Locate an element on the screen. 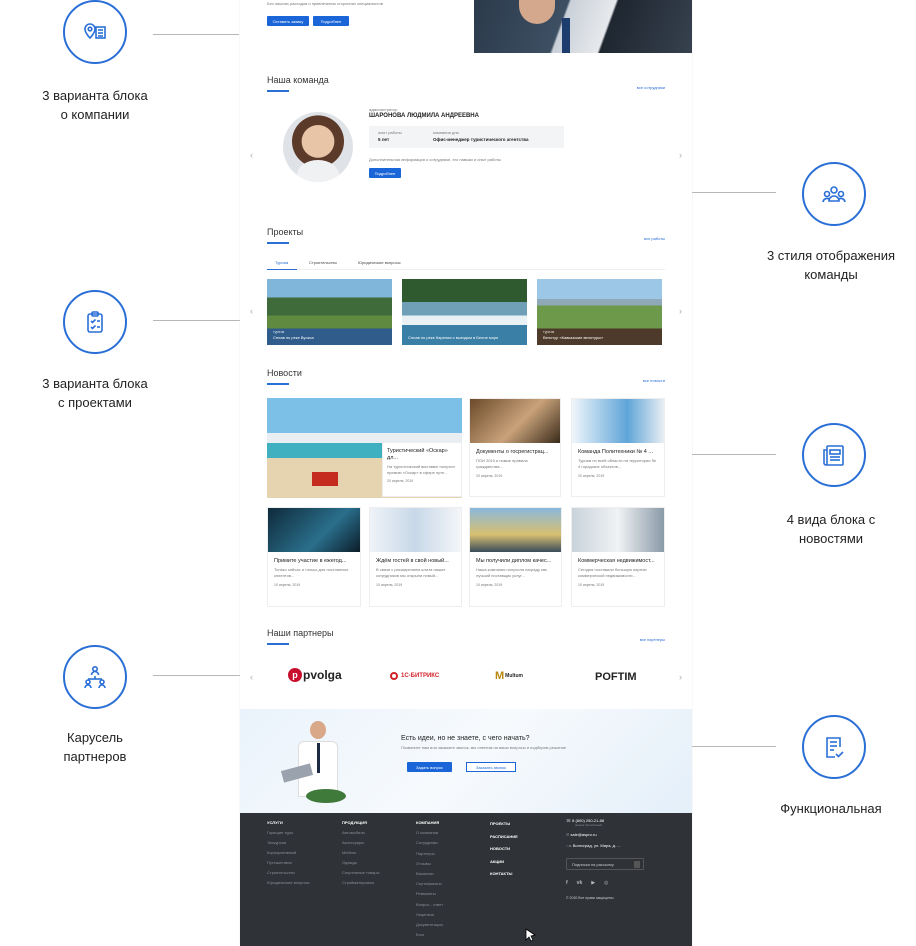 This screenshot has height=946, width=916. footer-socials: f vk ▶ ◎ is located at coordinates (621, 883).